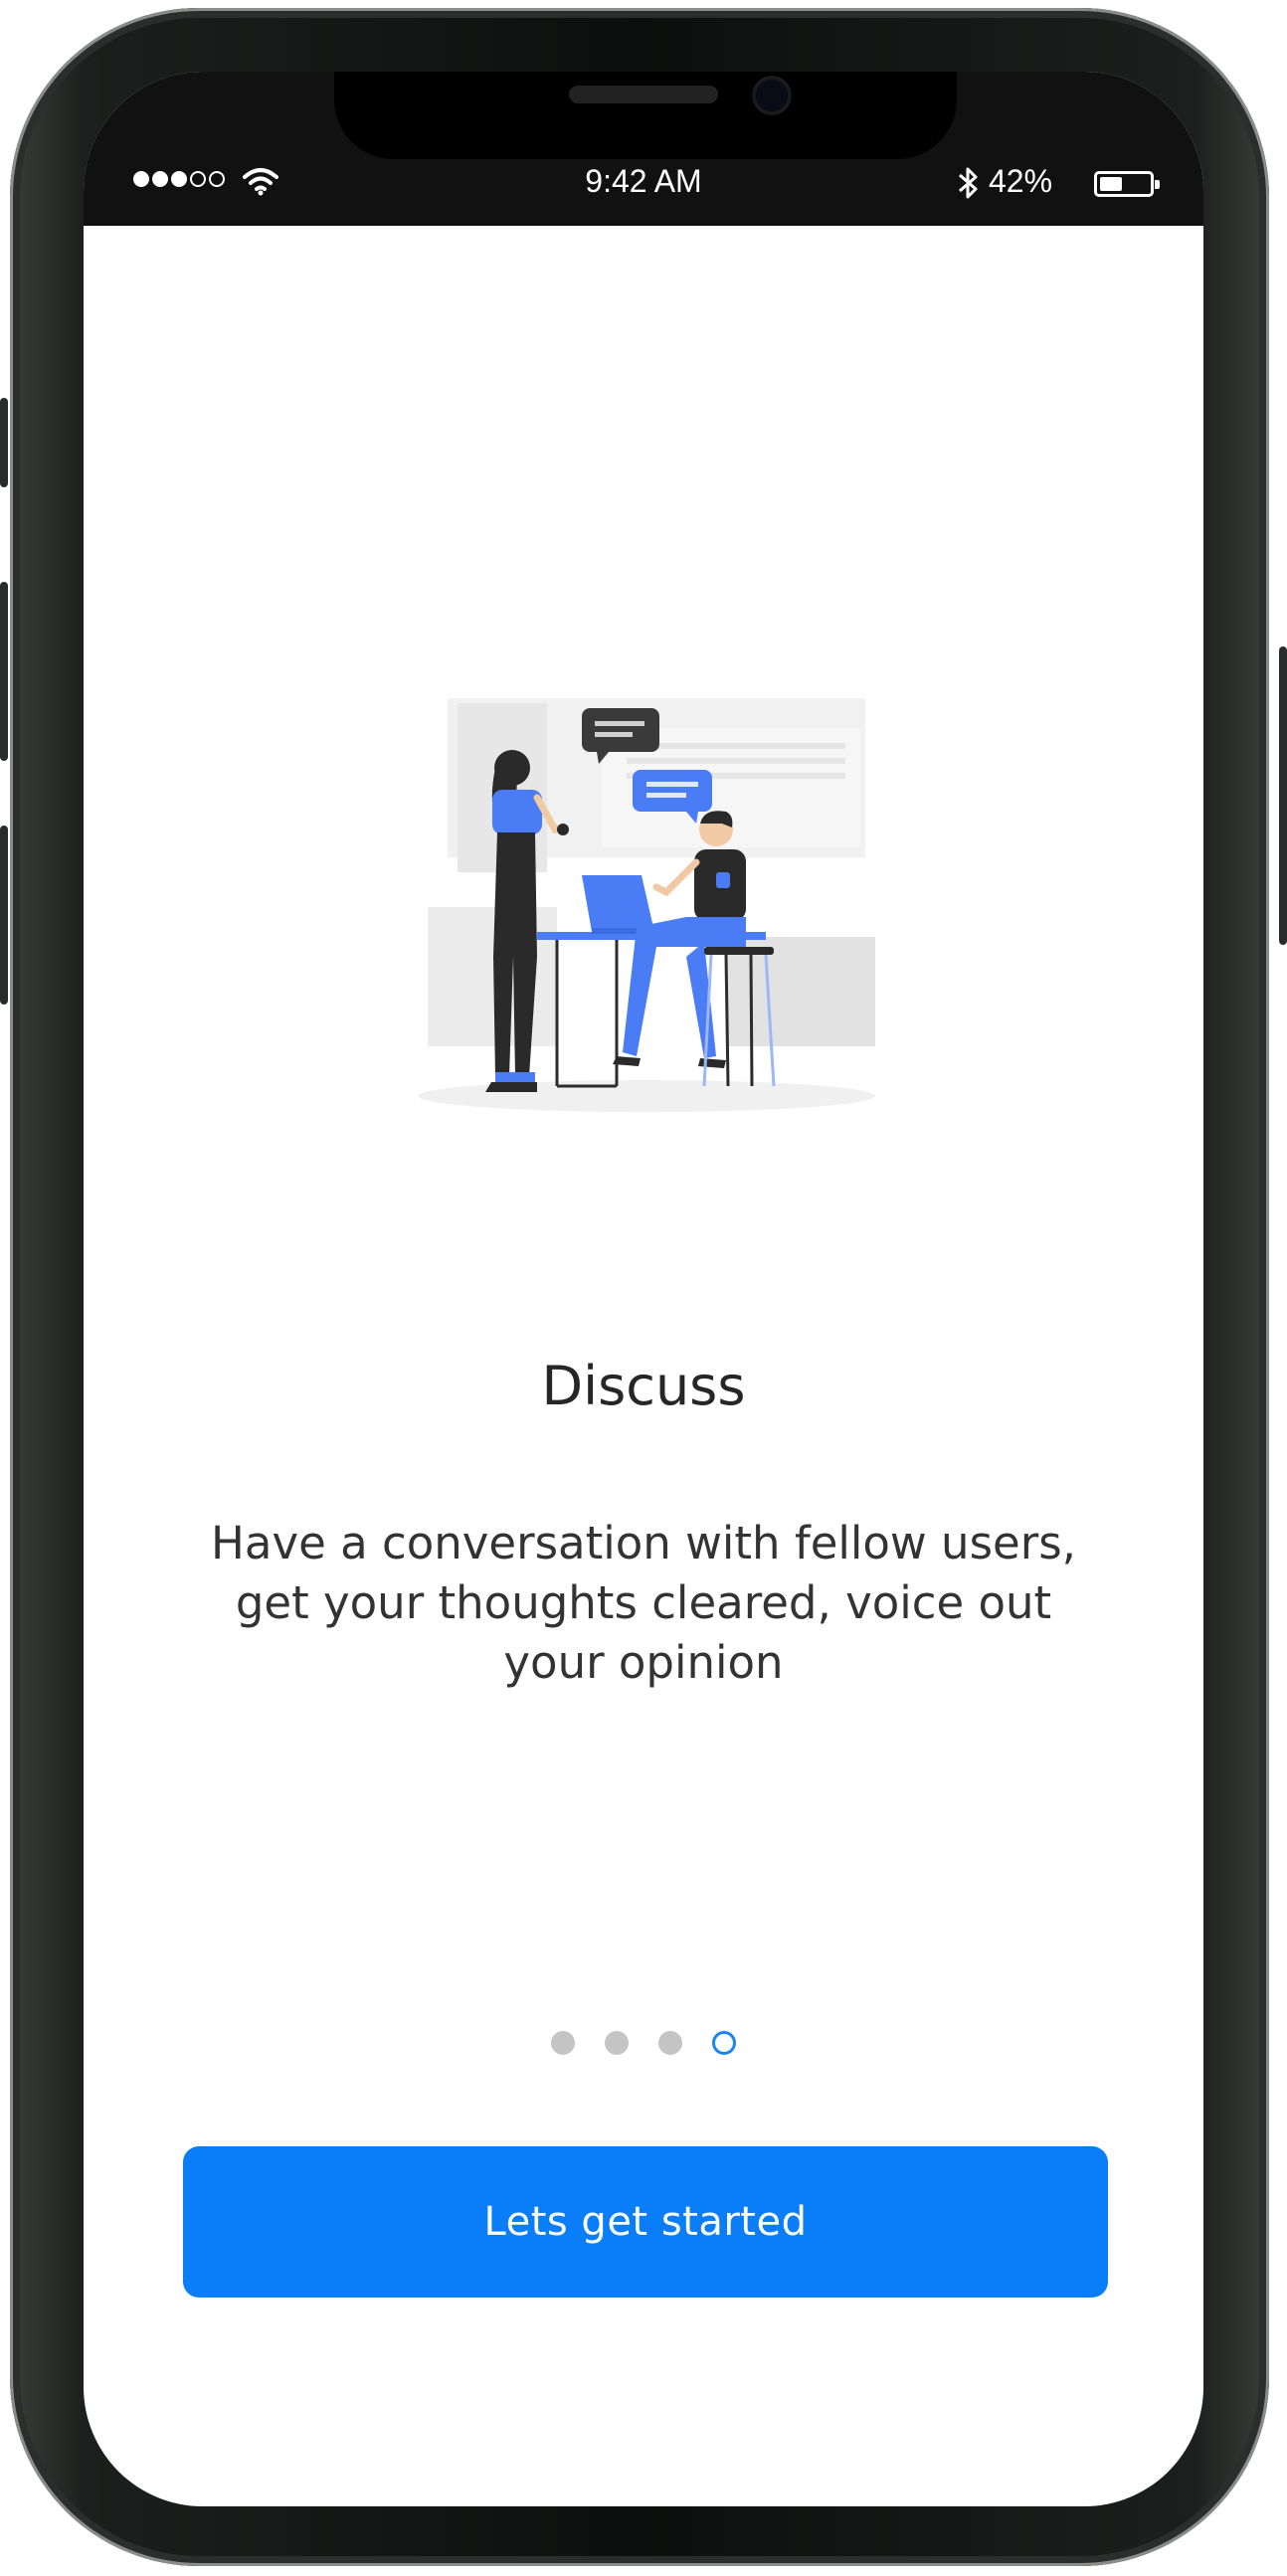  I want to click on side-button-volume-up, so click(4, 671).